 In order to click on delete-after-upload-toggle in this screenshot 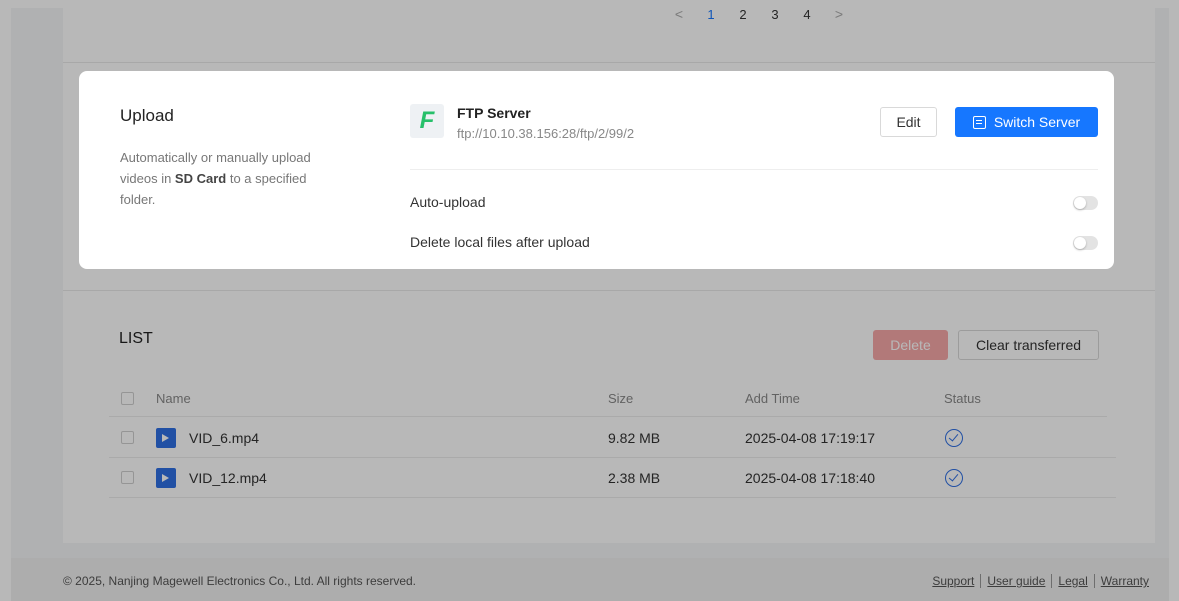, I will do `click(1085, 243)`.